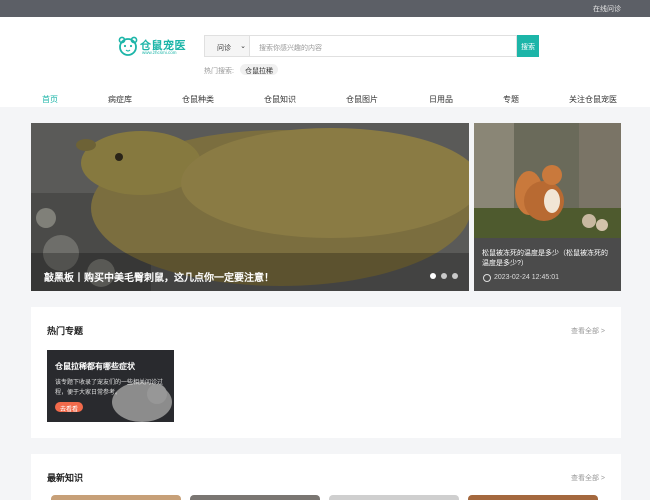  I want to click on search-category-select: 问诊 ⌄, so click(226, 46).